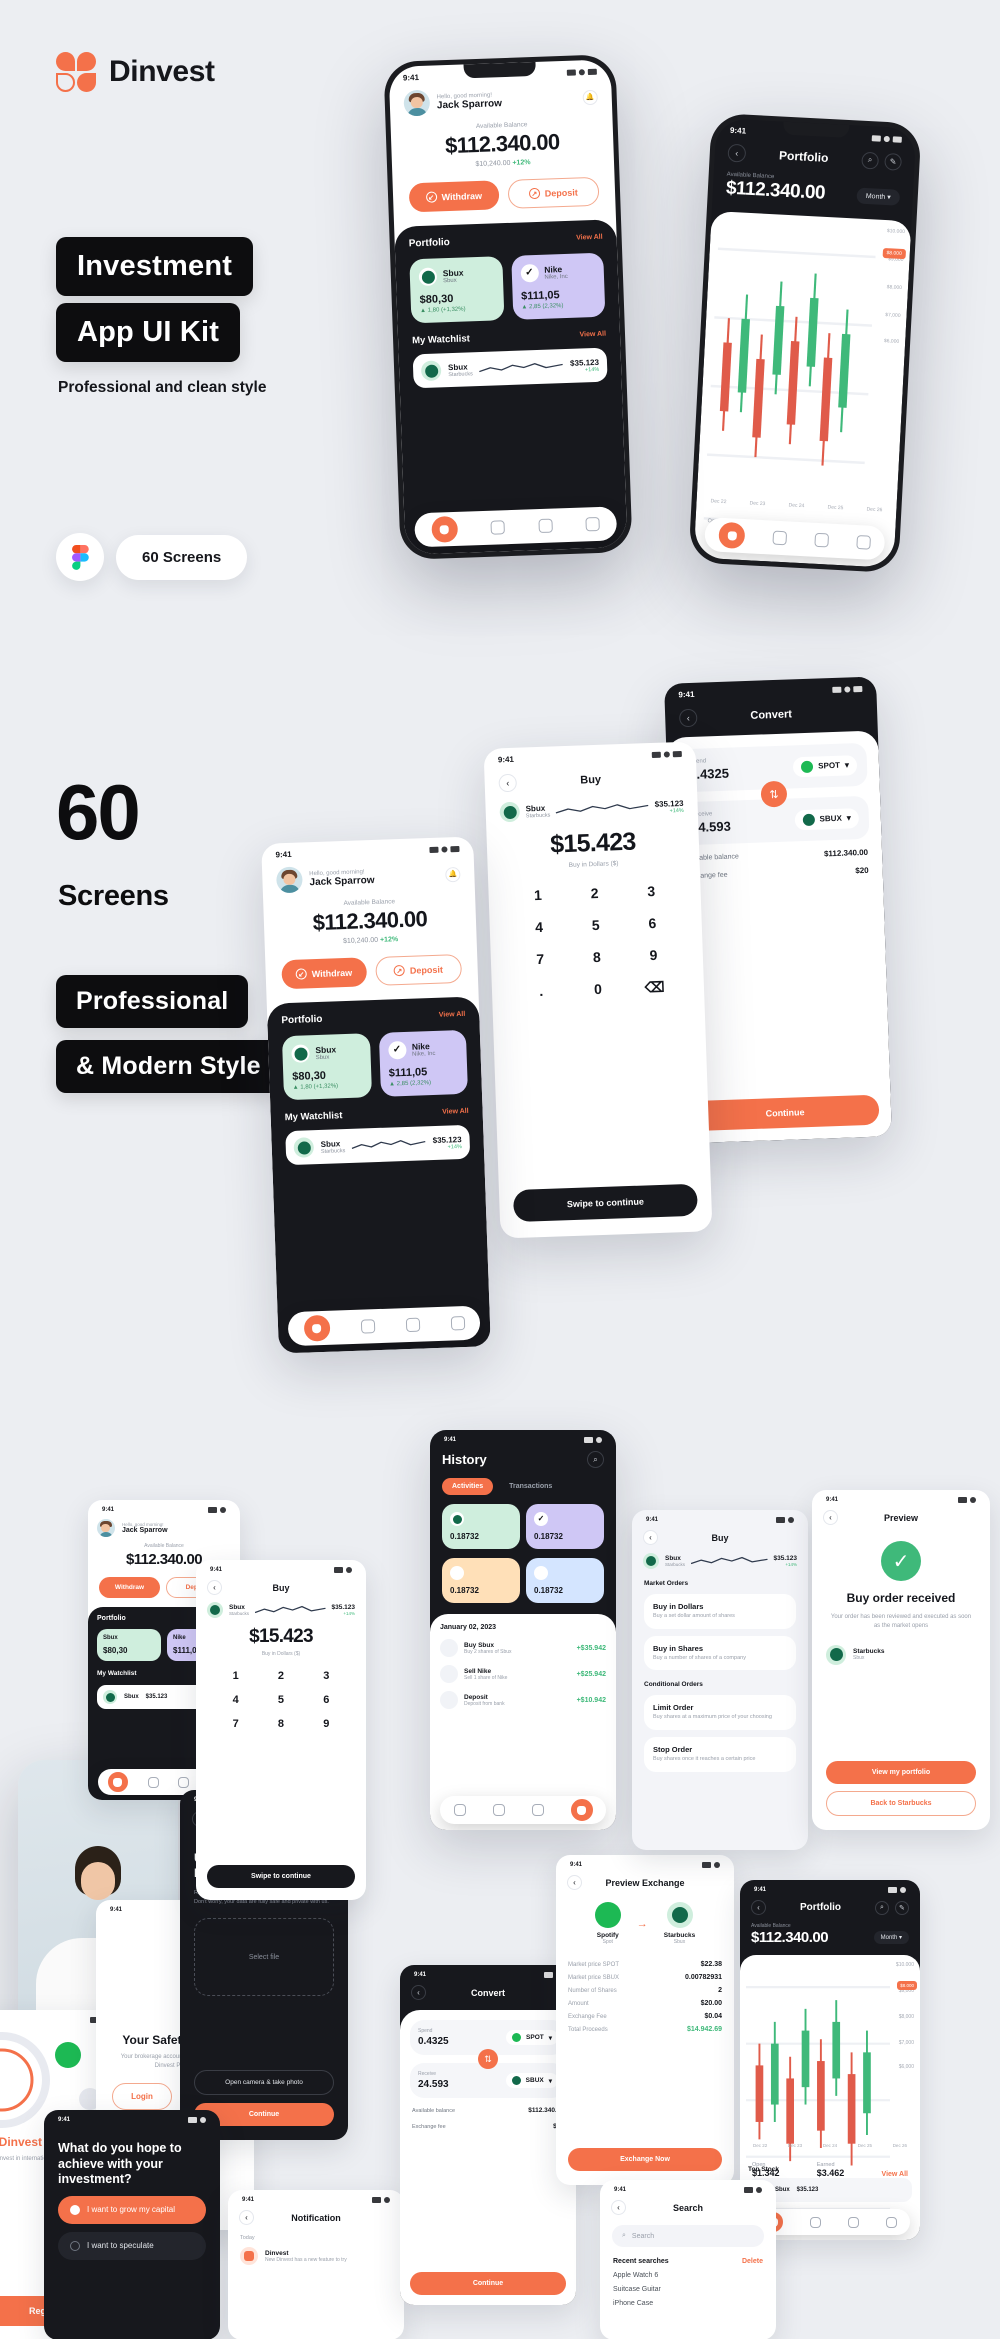 The width and height of the screenshot is (1000, 2339). What do you see at coordinates (132, 2209) in the screenshot?
I see `goal-option: I want to grow my capital` at bounding box center [132, 2209].